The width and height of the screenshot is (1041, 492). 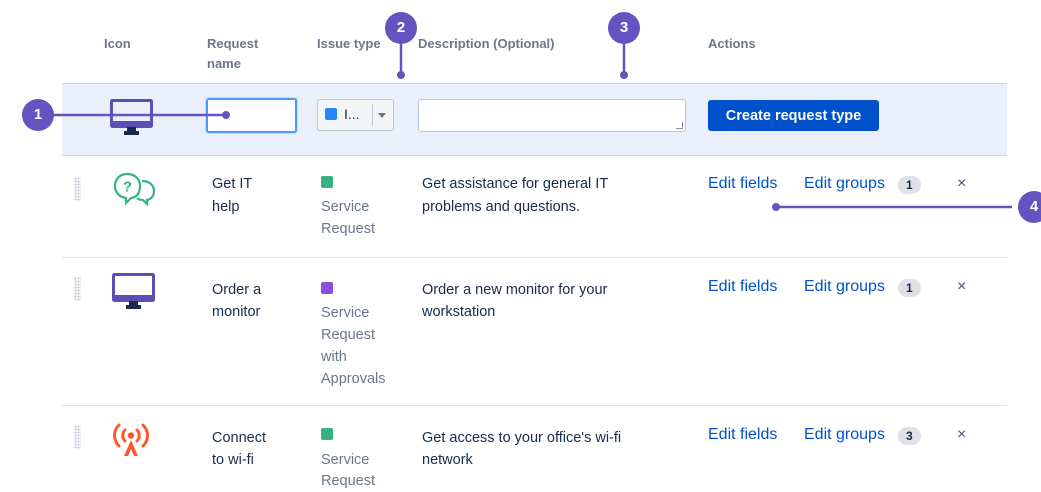 What do you see at coordinates (624, 28) in the screenshot?
I see `callout-badge: 3` at bounding box center [624, 28].